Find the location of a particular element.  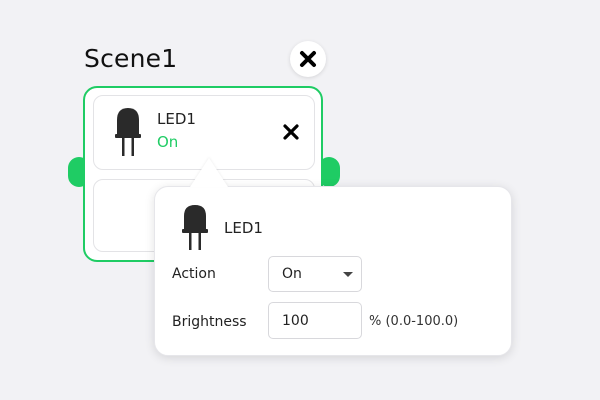

remove-device-button is located at coordinates (291, 132).